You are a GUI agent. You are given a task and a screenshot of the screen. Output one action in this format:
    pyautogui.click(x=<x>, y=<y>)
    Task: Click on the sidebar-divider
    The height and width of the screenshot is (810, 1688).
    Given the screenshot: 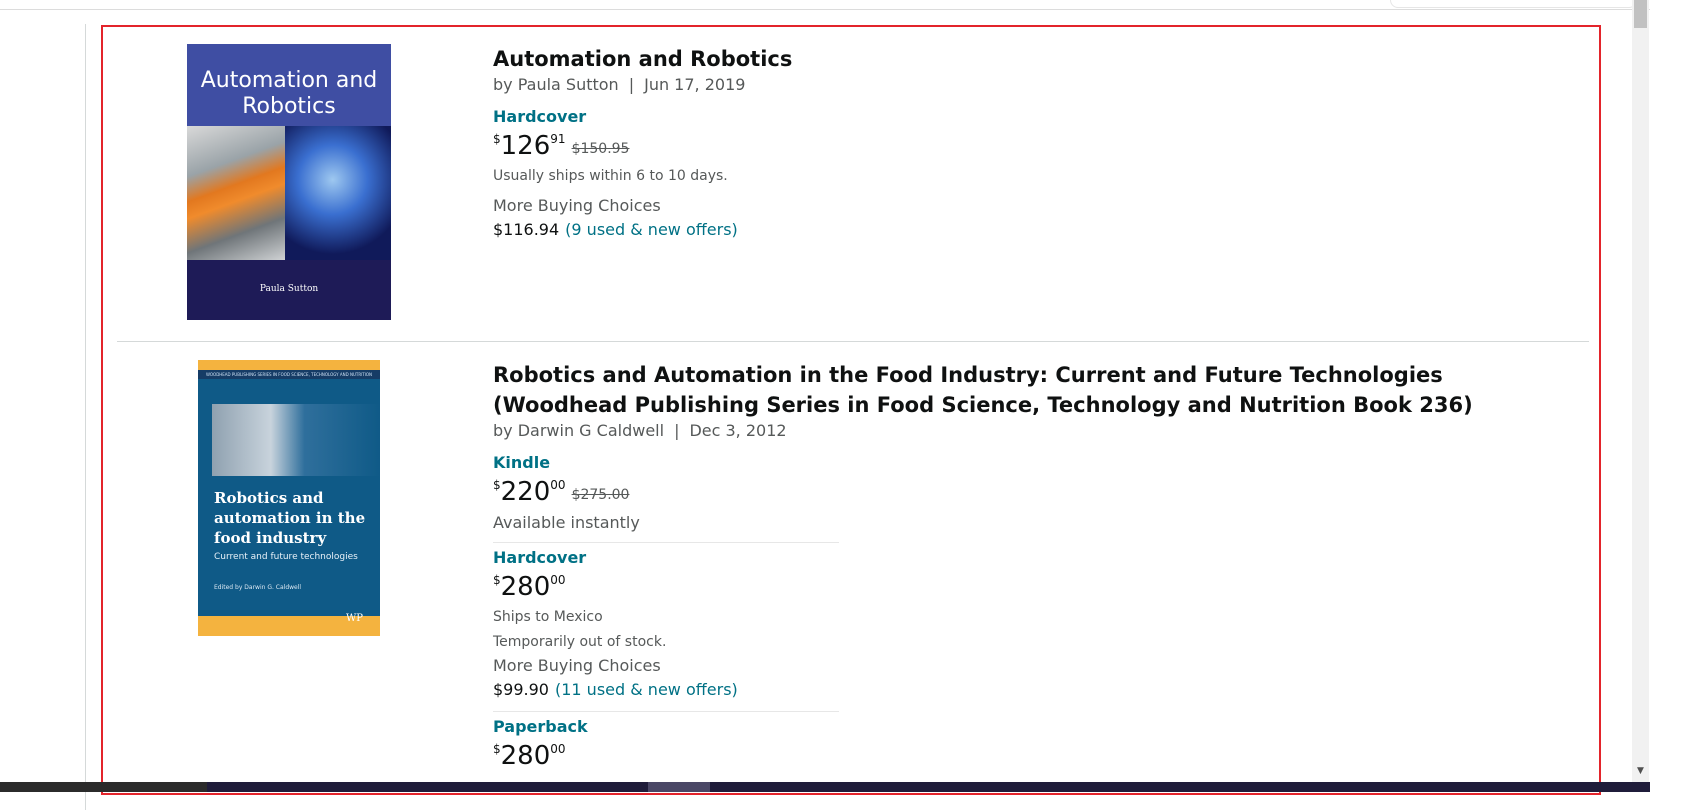 What is the action you would take?
    pyautogui.click(x=85, y=417)
    